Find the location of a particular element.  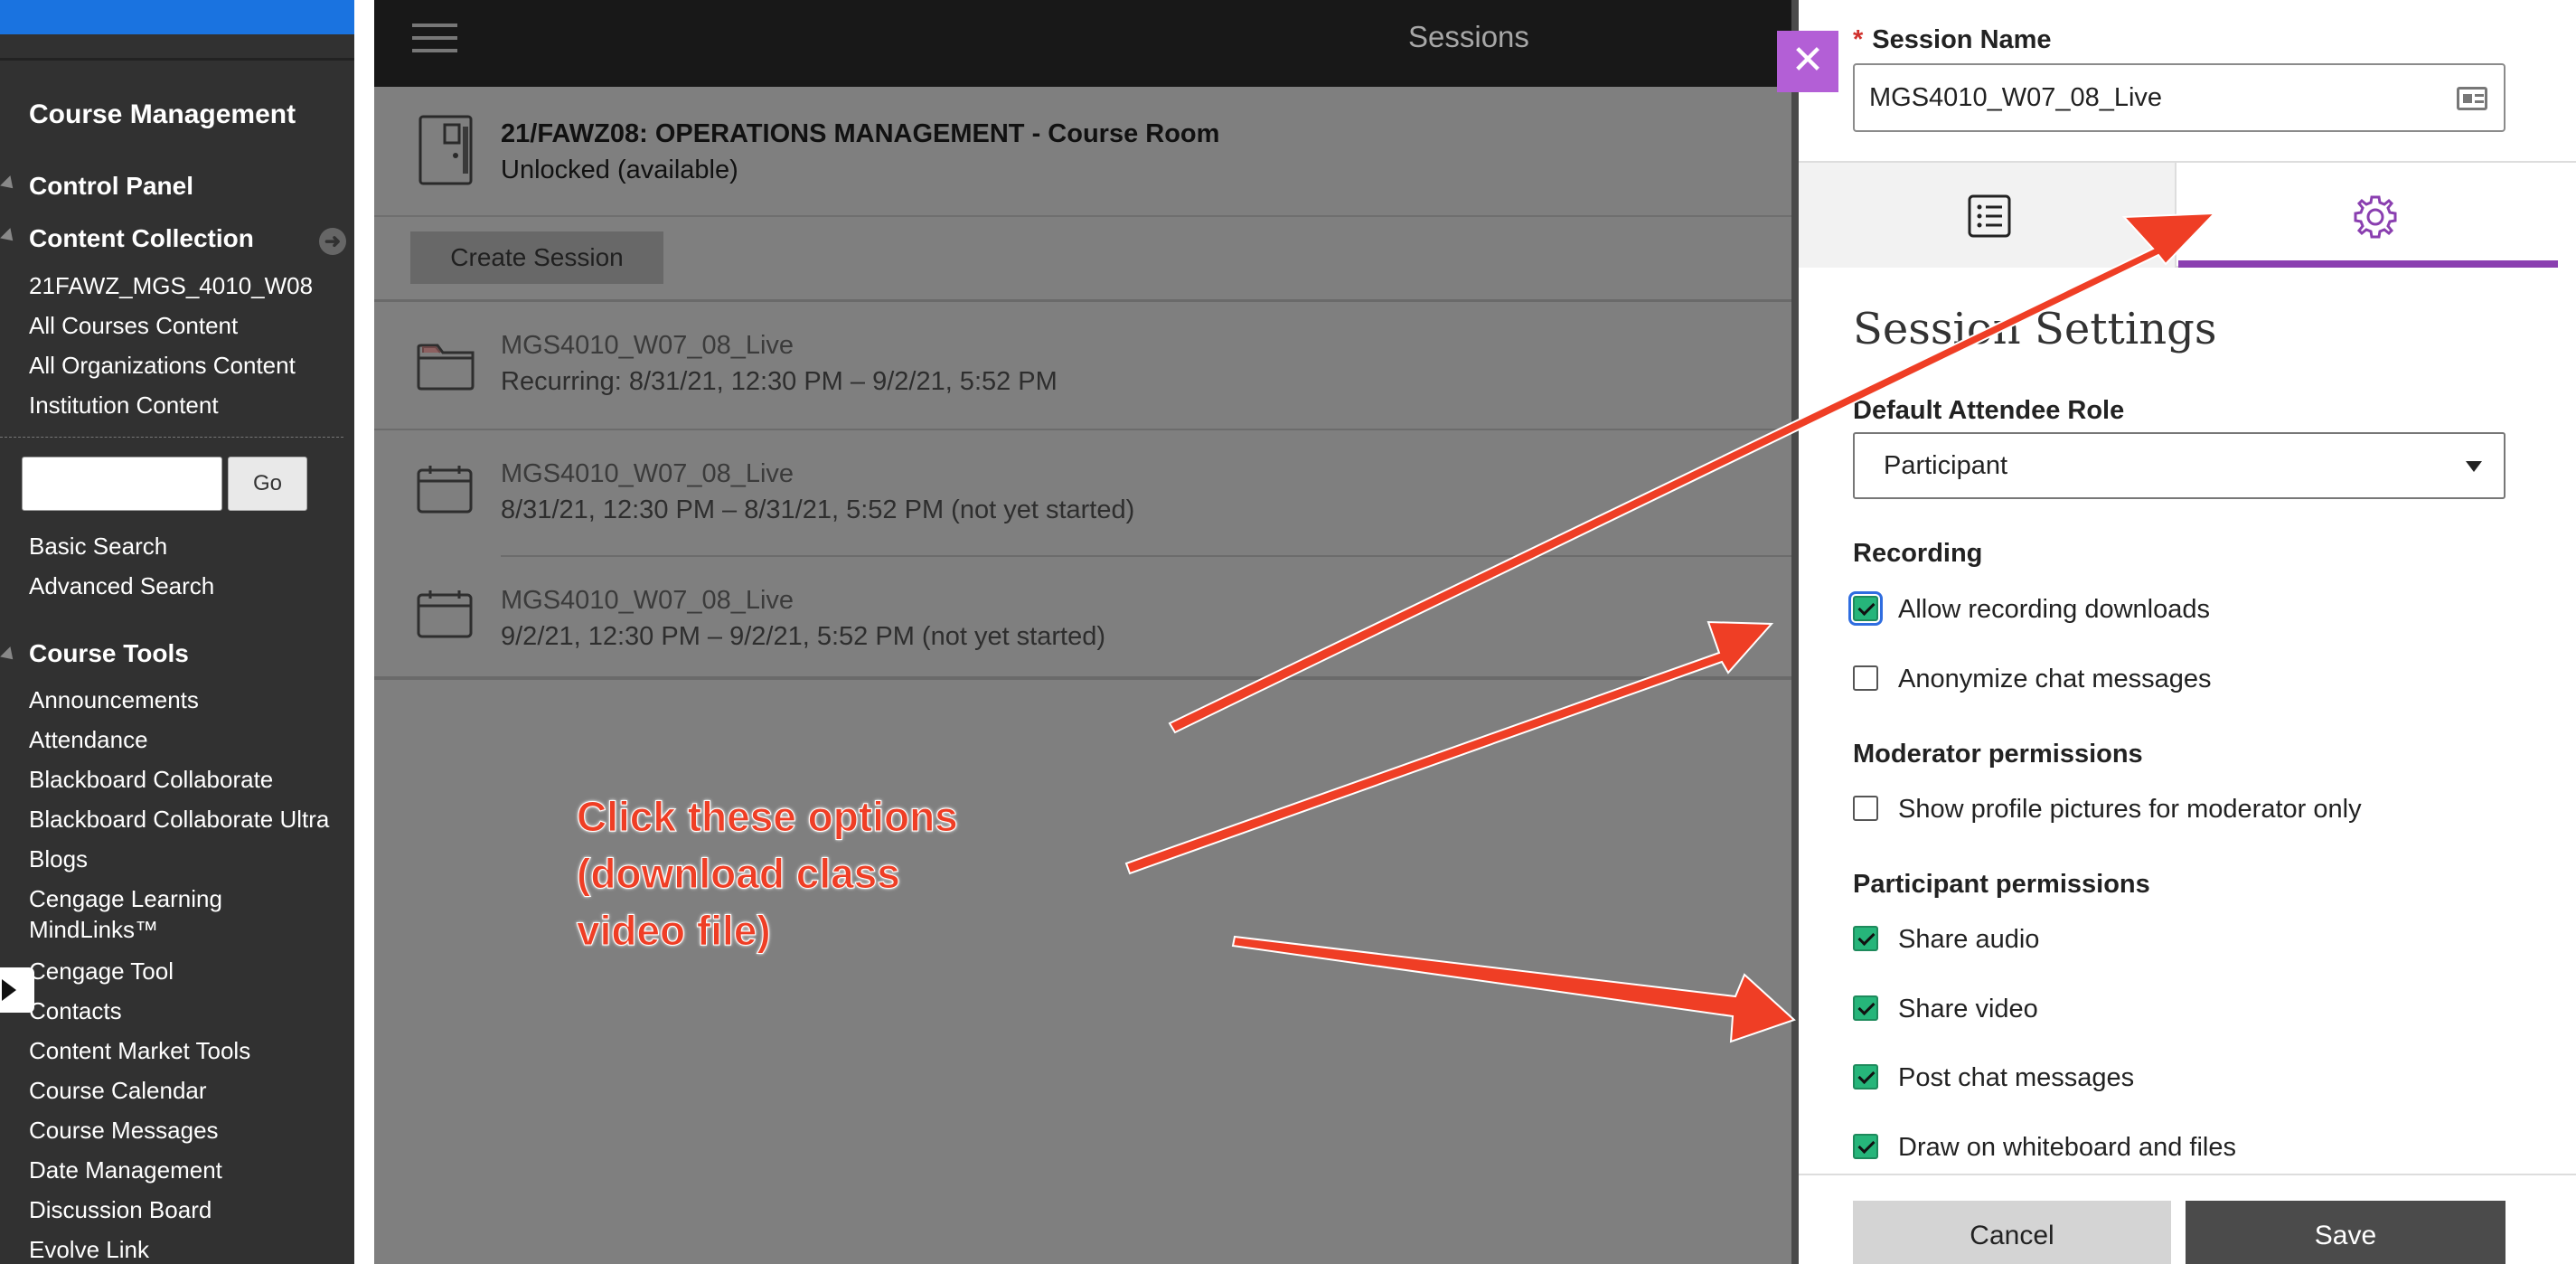

calendar-icon is located at coordinates (445, 490).